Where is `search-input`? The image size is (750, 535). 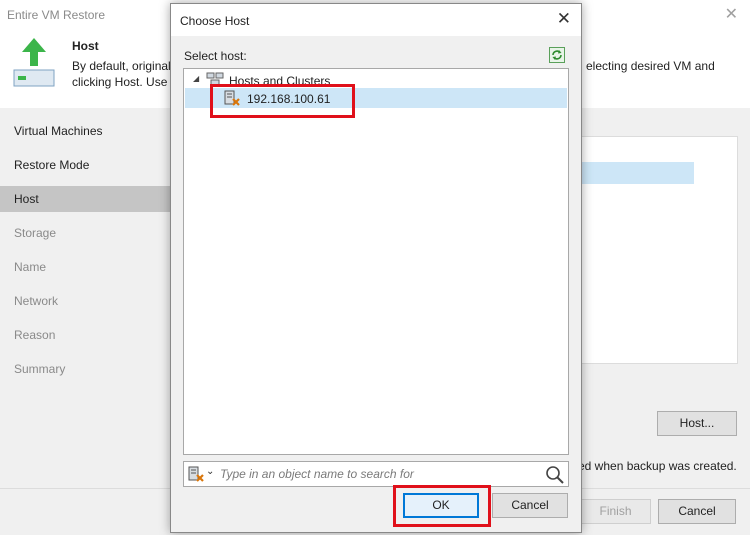
search-input is located at coordinates (378, 474).